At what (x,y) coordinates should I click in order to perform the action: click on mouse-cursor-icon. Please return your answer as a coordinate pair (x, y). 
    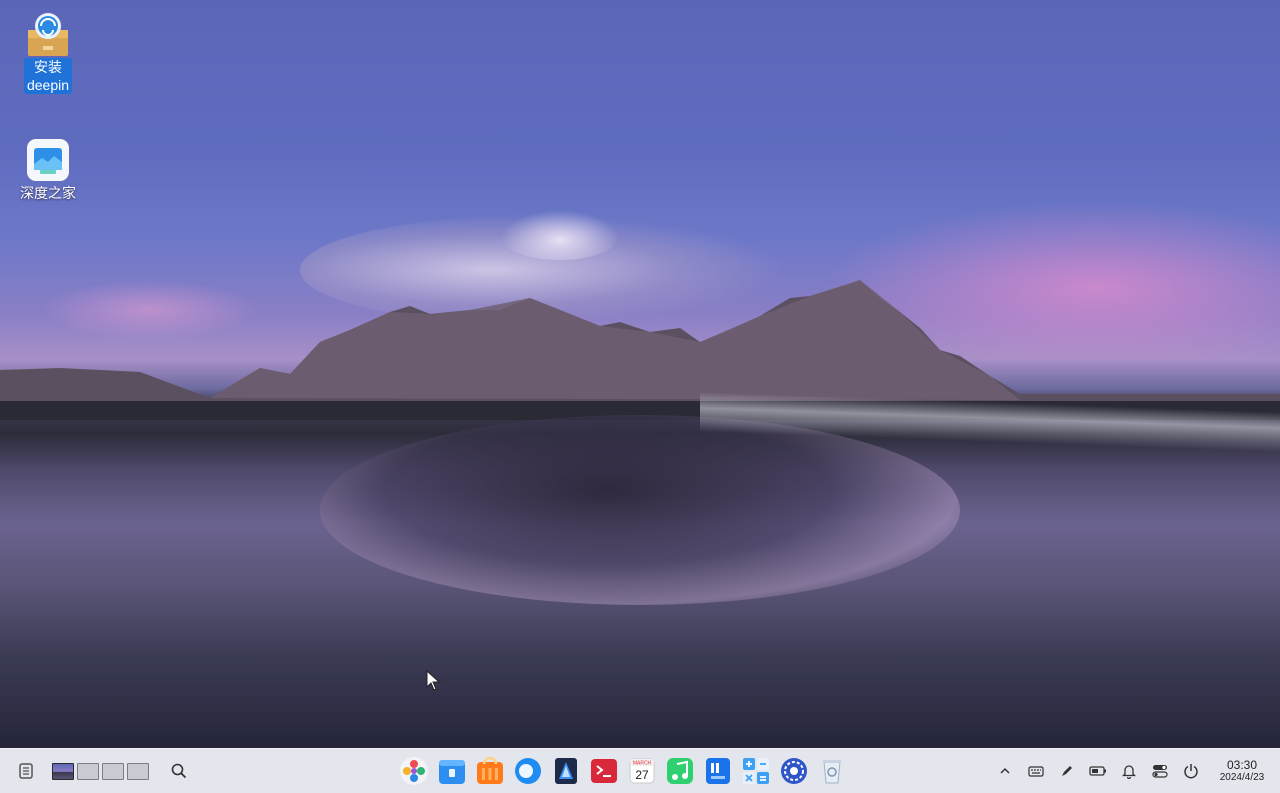
    Looking at the image, I should click on (433, 680).